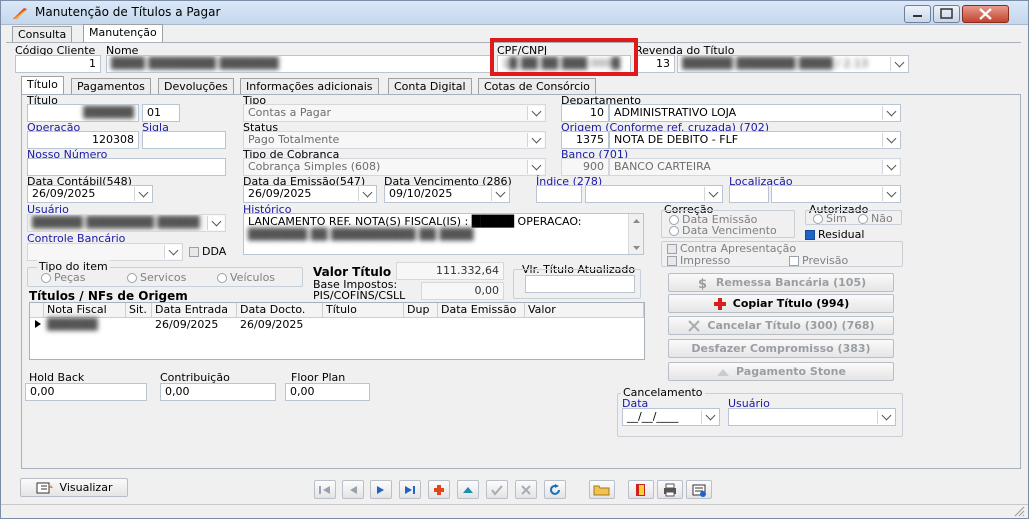 The width and height of the screenshot is (1029, 519). What do you see at coordinates (875, 218) in the screenshot?
I see `autorizado-nao-radio: Não` at bounding box center [875, 218].